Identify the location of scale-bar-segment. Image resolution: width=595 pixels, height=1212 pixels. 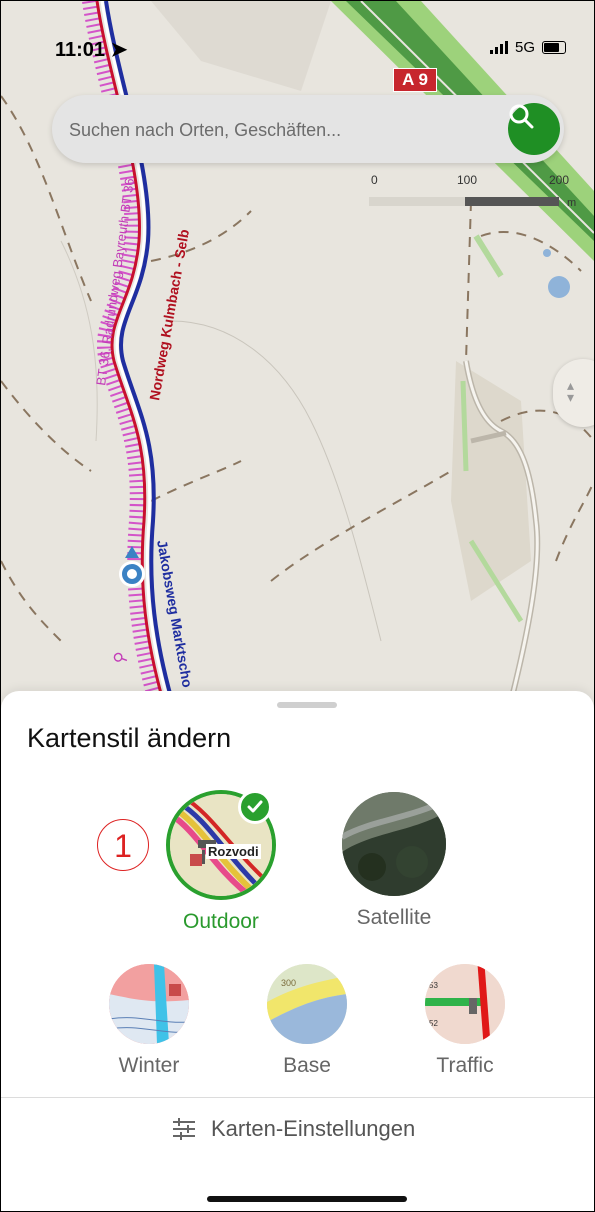
(512, 201).